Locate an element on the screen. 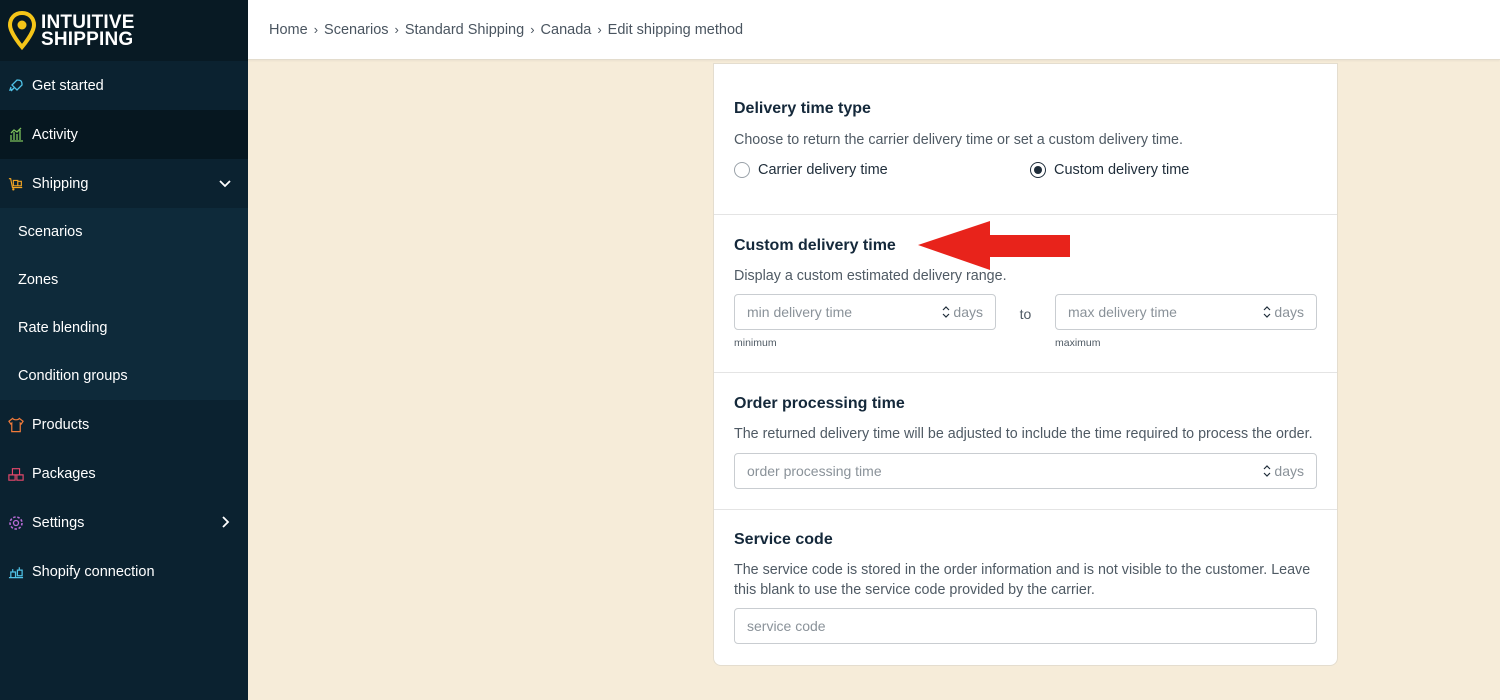 The image size is (1500, 700). hand-truck-icon is located at coordinates (16, 184).